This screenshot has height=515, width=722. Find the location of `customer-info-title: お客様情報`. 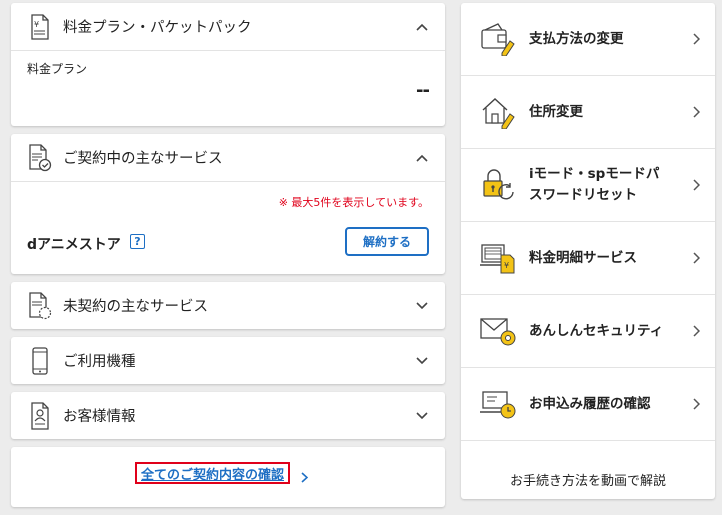

customer-info-title: お客様情報 is located at coordinates (99, 417).